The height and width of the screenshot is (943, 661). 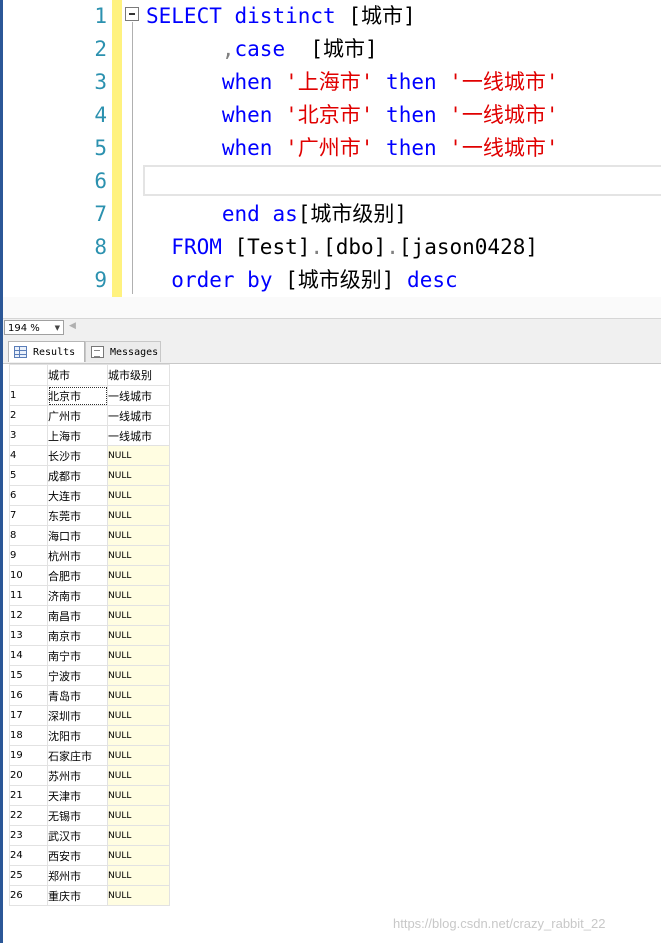 What do you see at coordinates (77, 695) in the screenshot?
I see `cell-city: 青岛市` at bounding box center [77, 695].